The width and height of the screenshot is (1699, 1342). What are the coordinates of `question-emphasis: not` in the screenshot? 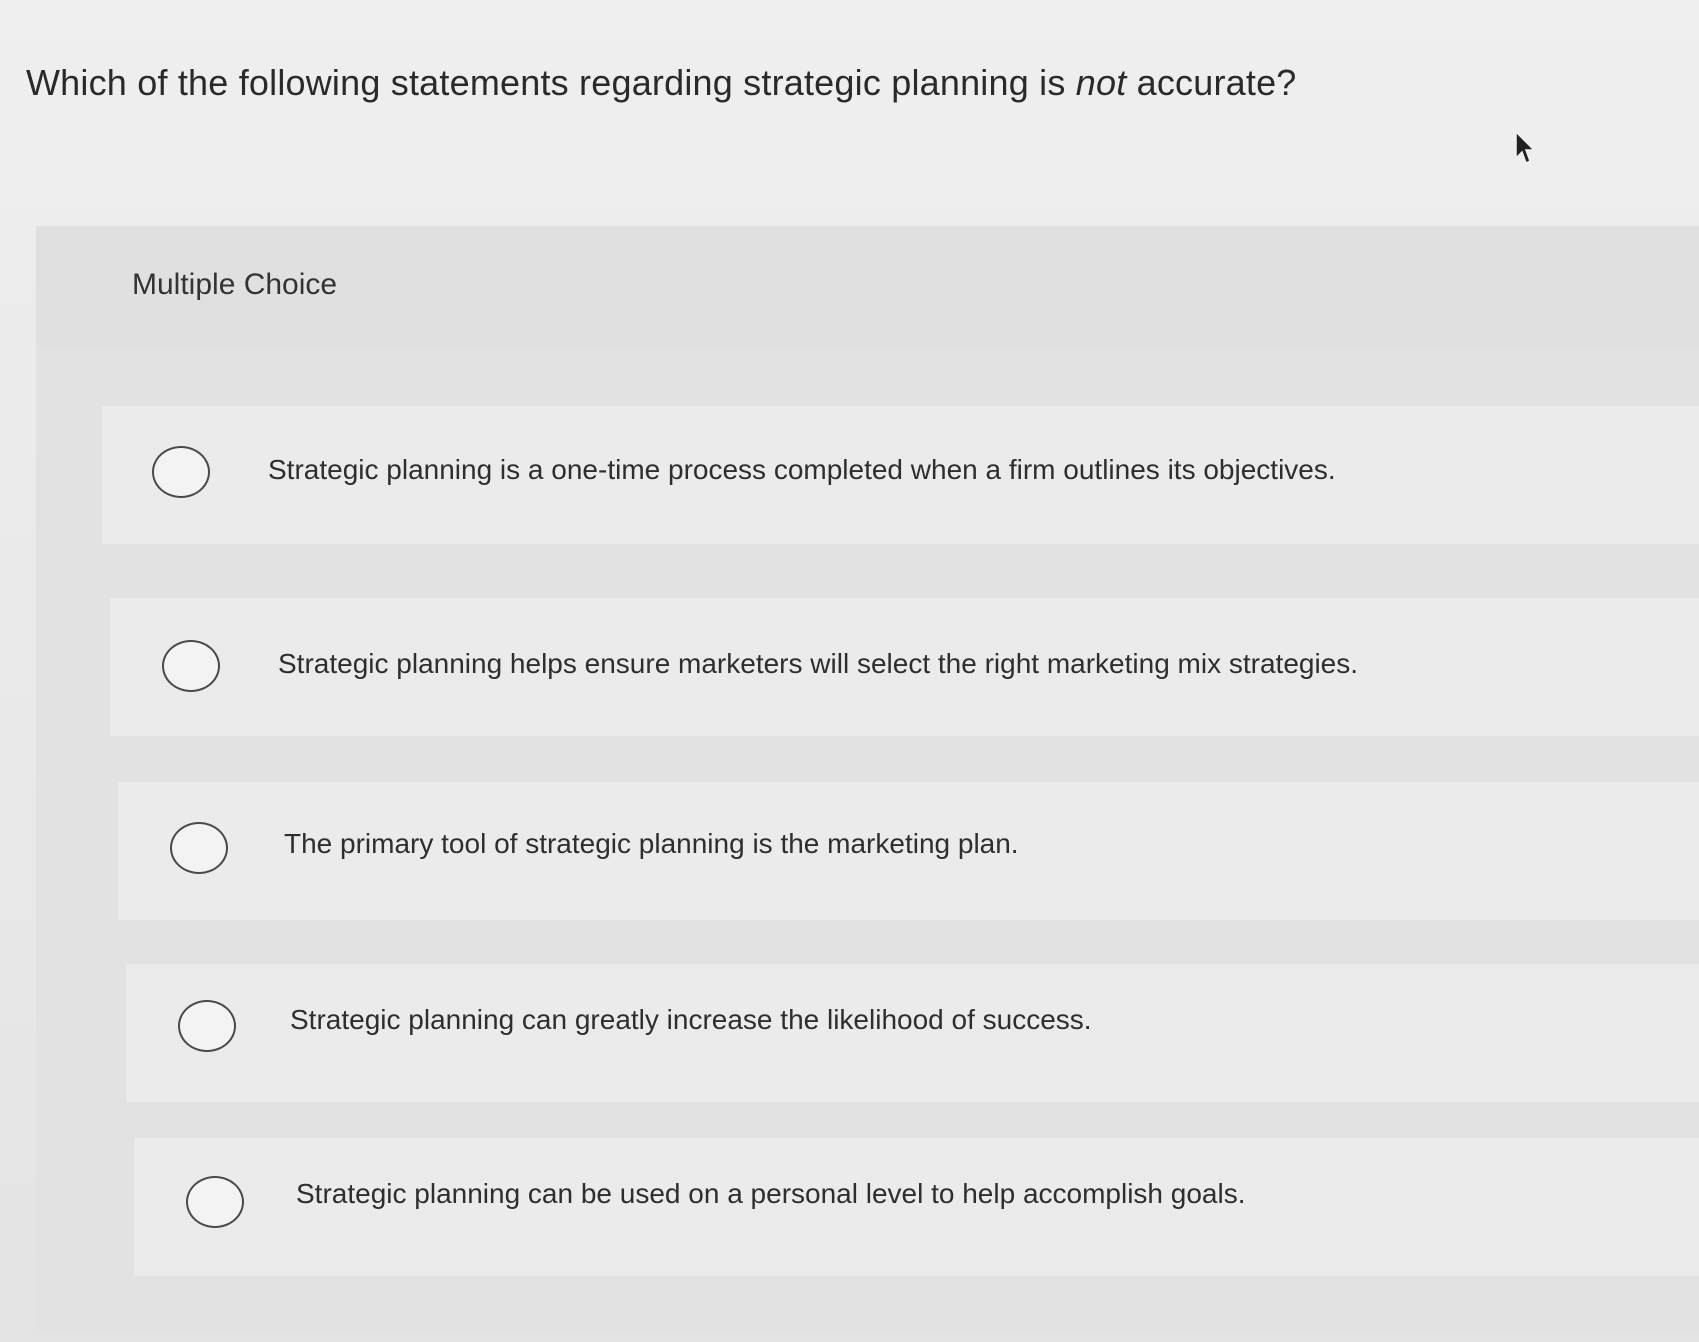 It's located at (1101, 82).